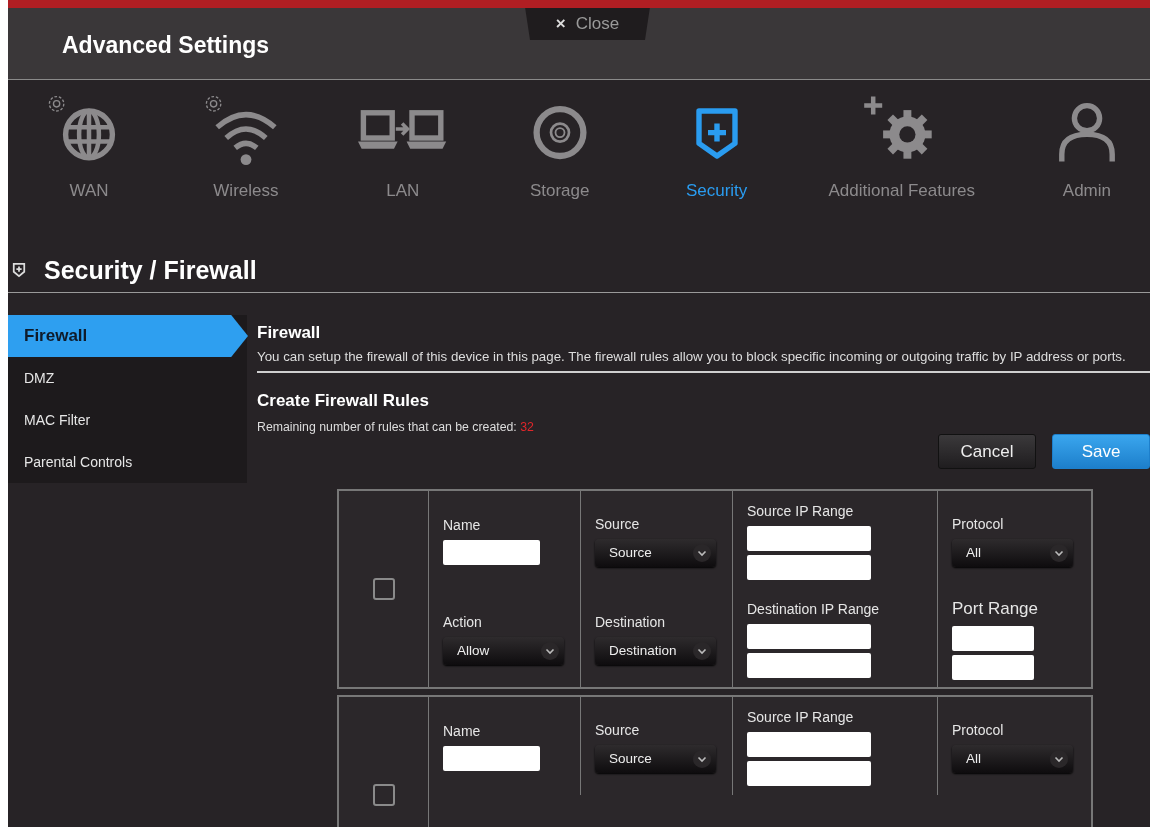  Describe the element at coordinates (396, 427) in the screenshot. I see `remaining-text: Remaining number of rules that can be created: 32` at that location.